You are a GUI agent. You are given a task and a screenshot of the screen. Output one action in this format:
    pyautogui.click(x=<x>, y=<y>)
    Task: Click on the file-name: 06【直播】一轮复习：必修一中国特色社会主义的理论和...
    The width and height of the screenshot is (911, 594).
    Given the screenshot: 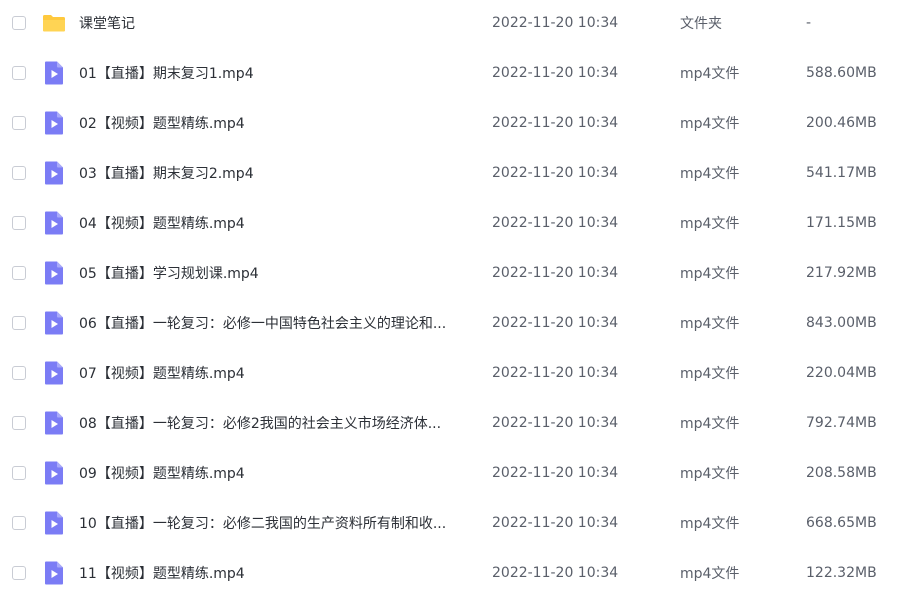 What is the action you would take?
    pyautogui.click(x=279, y=323)
    